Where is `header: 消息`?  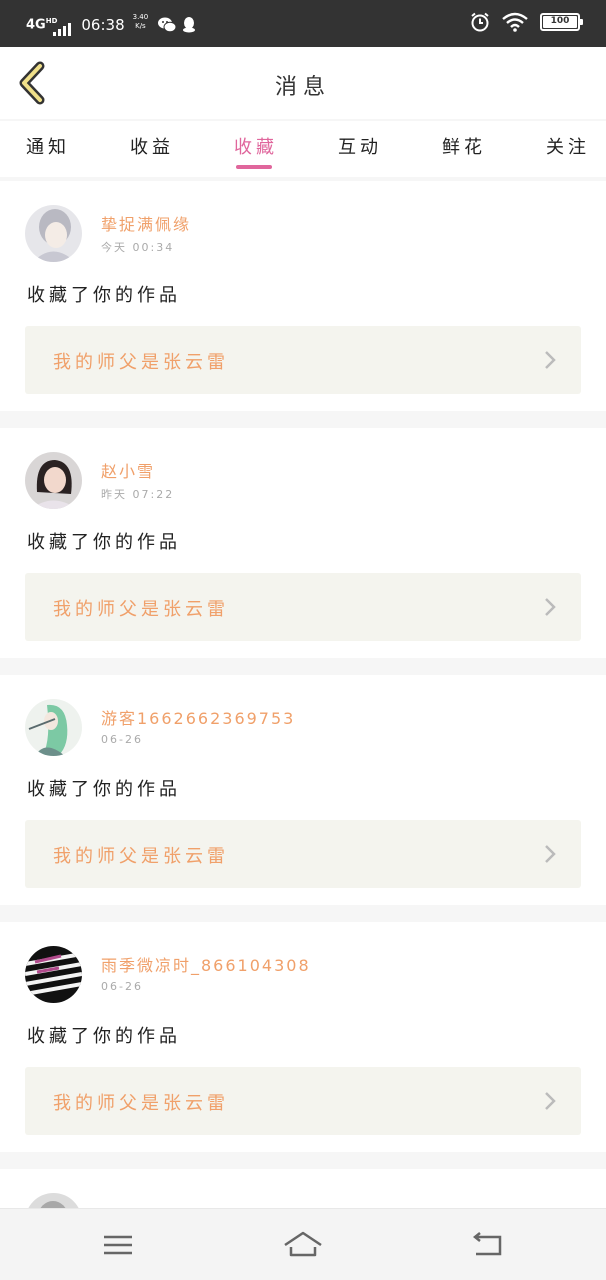
header: 消息 is located at coordinates (303, 83).